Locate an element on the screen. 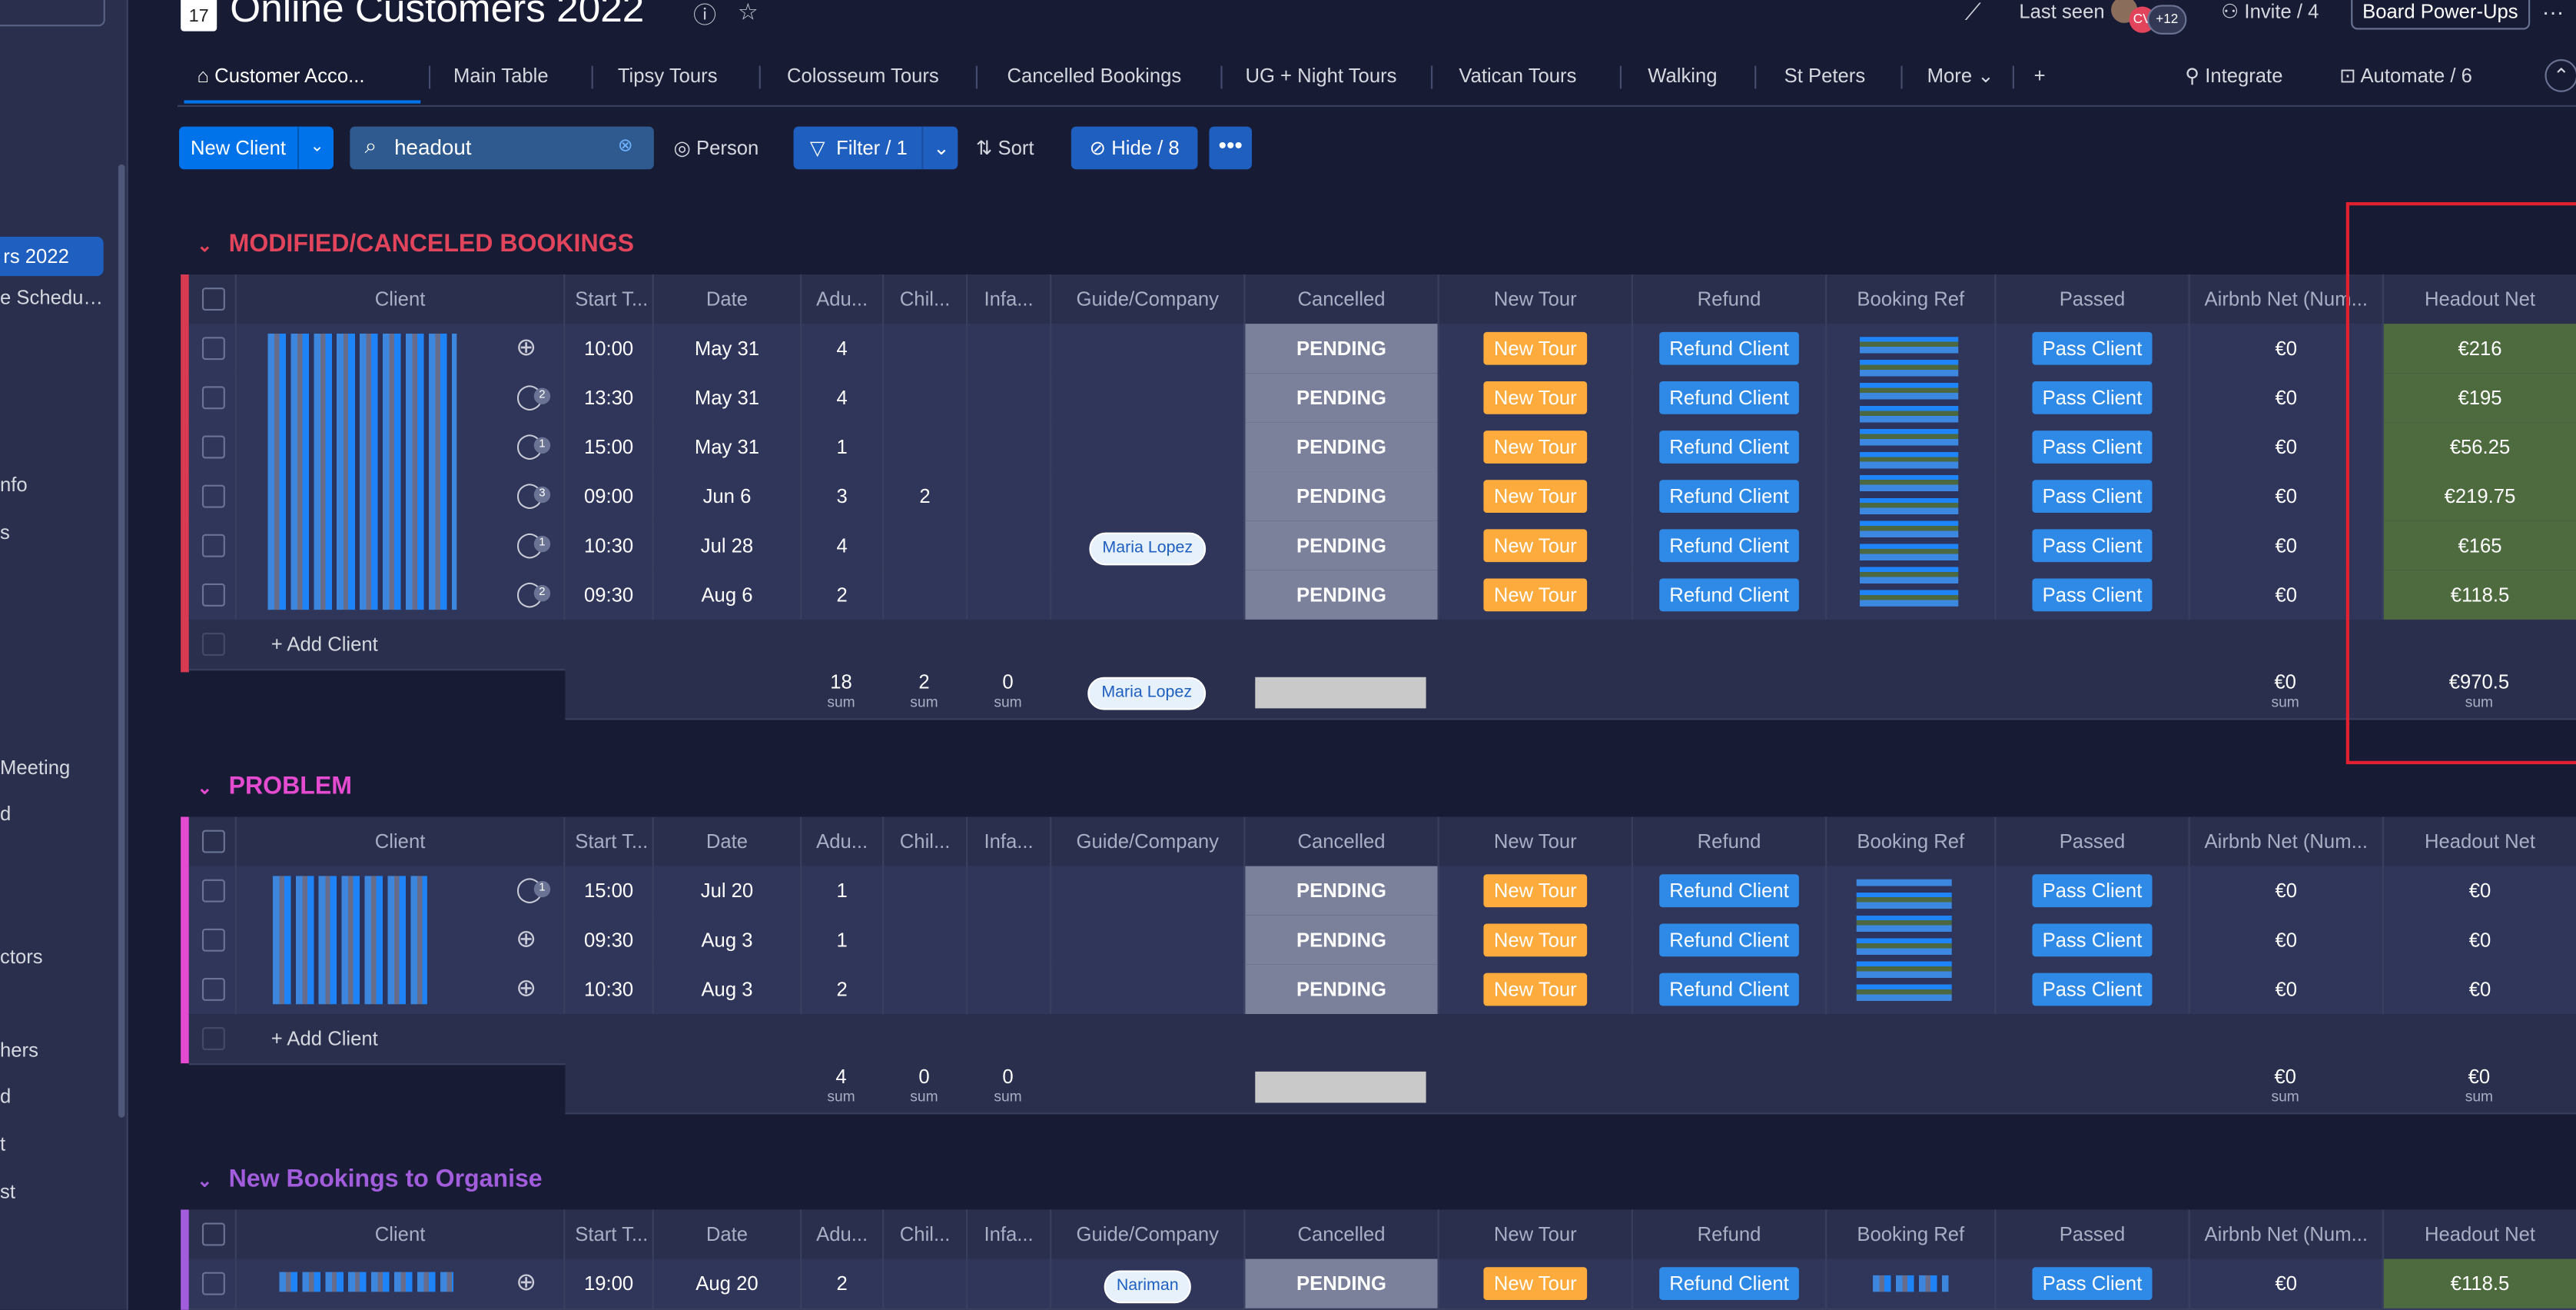 The height and width of the screenshot is (1310, 2576). sort-button: ⇅ Sort is located at coordinates (1005, 149).